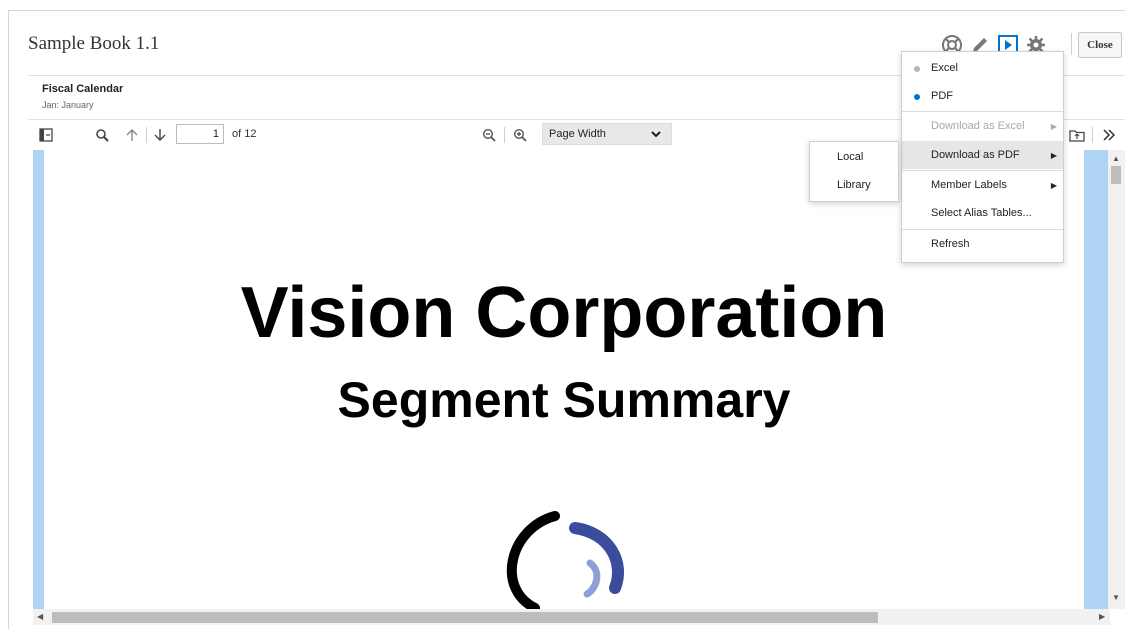 This screenshot has width=1125, height=629. I want to click on page-number-input: 1, so click(200, 134).